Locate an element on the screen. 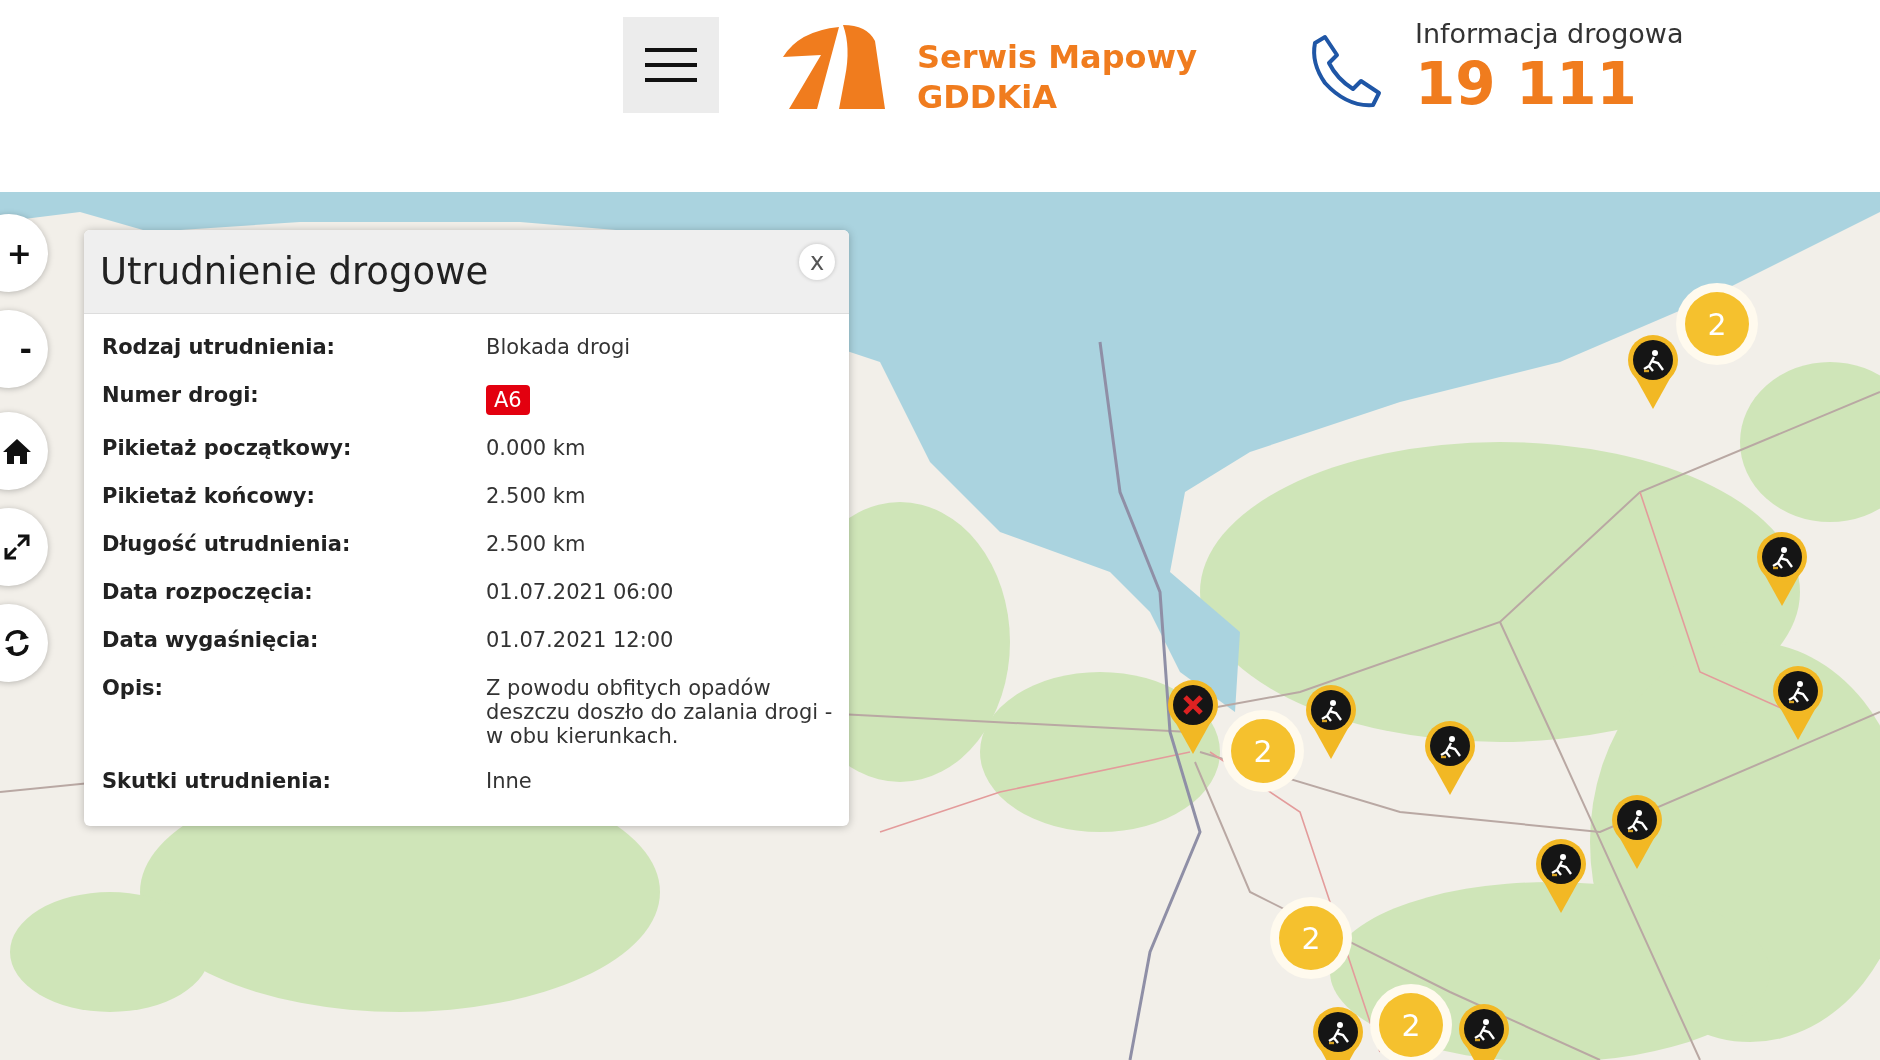 The height and width of the screenshot is (1060, 1880). field-label: Numer drogi: is located at coordinates (181, 395).